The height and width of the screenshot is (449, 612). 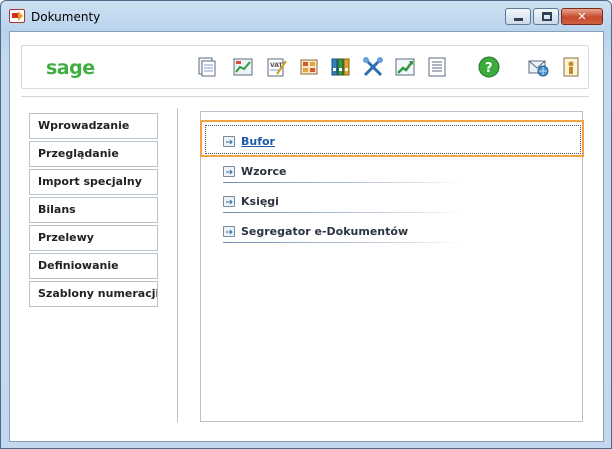 I want to click on nav-divider, so click(x=177, y=265).